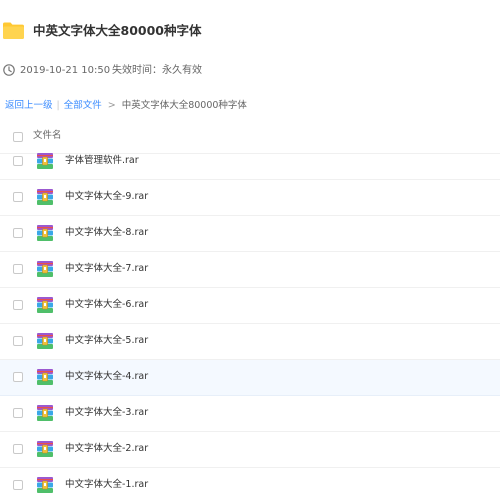 This screenshot has height=500, width=500. What do you see at coordinates (106, 305) in the screenshot?
I see `file-name: 中文字体大全-6.rar` at bounding box center [106, 305].